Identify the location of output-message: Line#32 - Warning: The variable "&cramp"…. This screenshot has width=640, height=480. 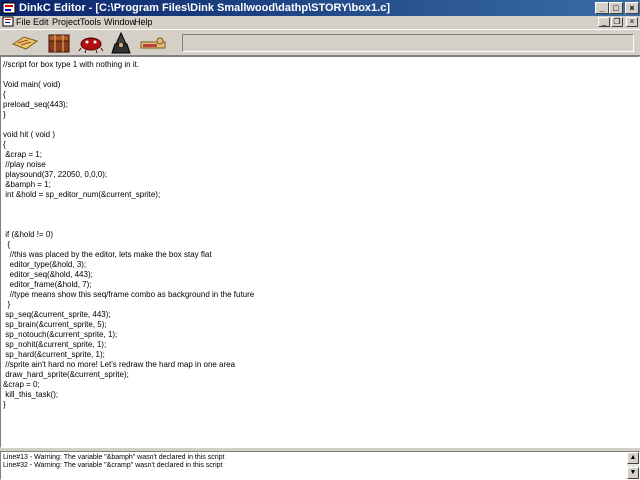
(113, 466).